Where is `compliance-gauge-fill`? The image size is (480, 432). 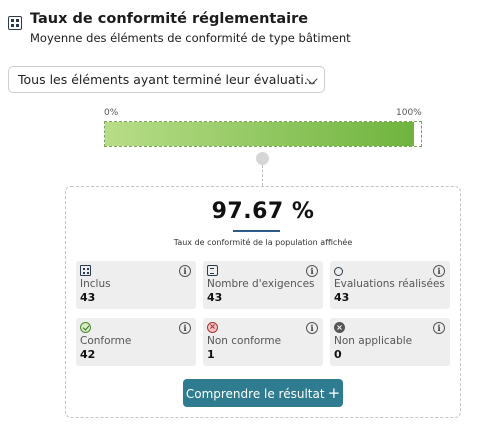 compliance-gauge-fill is located at coordinates (259, 134).